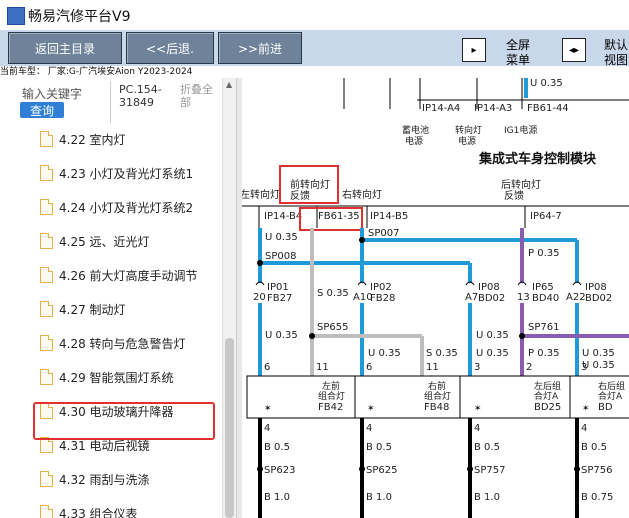 The image size is (629, 518). What do you see at coordinates (92, 309) in the screenshot?
I see `tree-item-label: 4.27 制动灯` at bounding box center [92, 309].